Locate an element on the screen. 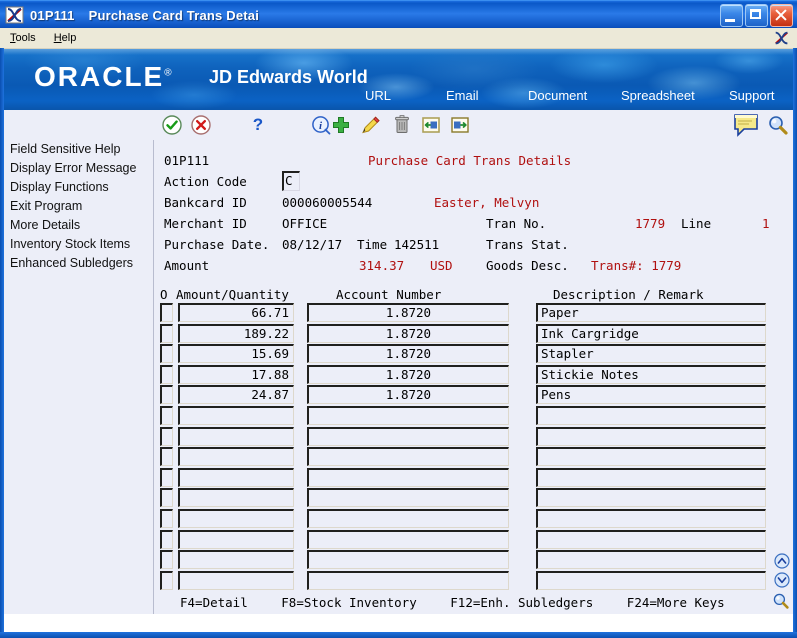 The height and width of the screenshot is (638, 797). help-question-icon: ? is located at coordinates (258, 124).